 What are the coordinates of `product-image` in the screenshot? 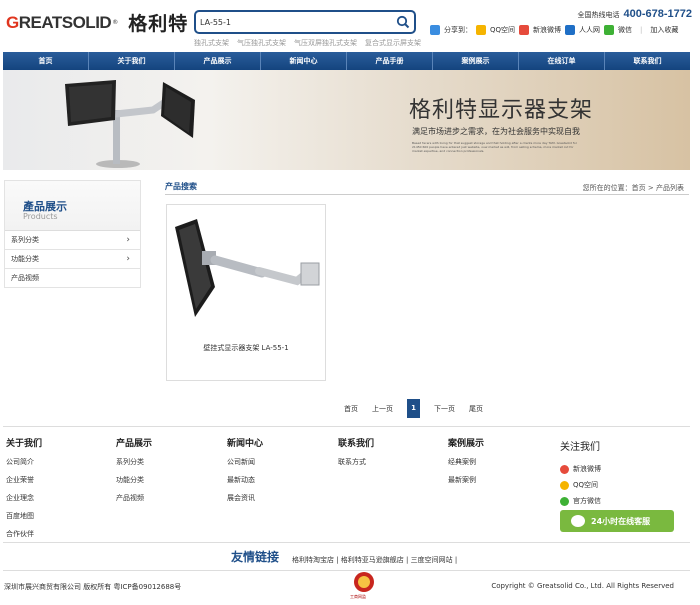 It's located at (247, 268).